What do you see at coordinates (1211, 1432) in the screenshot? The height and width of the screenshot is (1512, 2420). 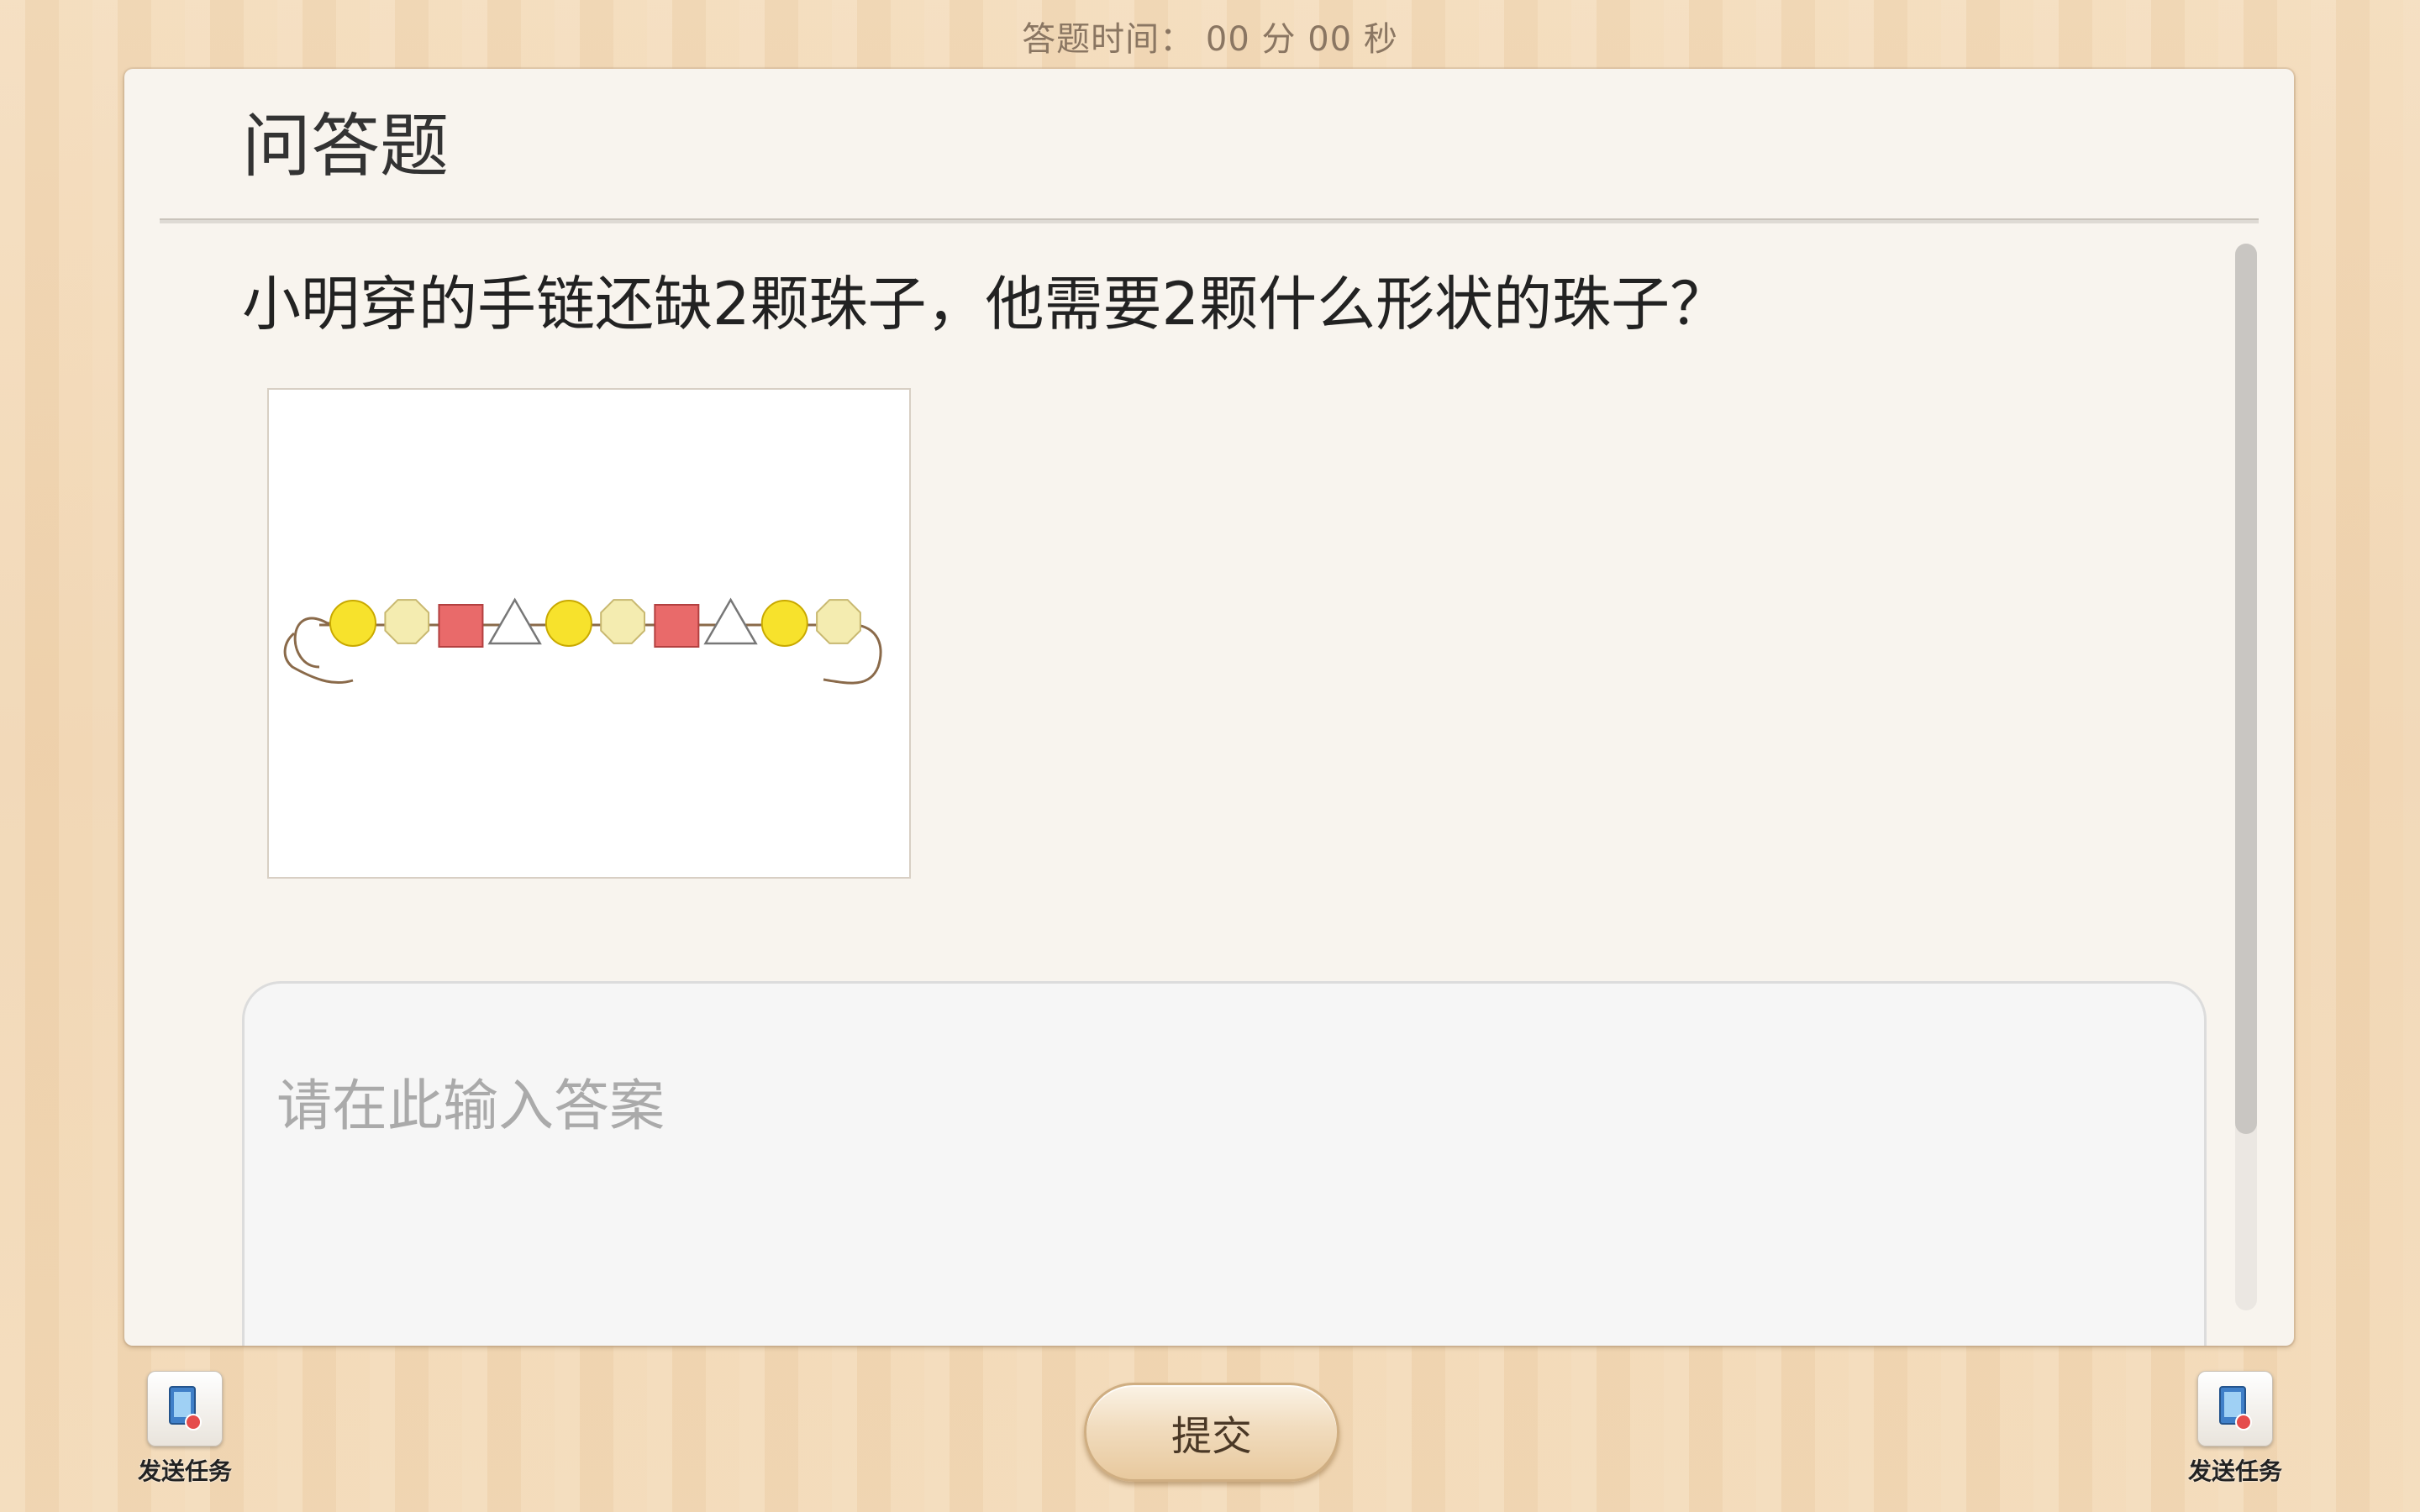 I see `submit-button: 提交` at bounding box center [1211, 1432].